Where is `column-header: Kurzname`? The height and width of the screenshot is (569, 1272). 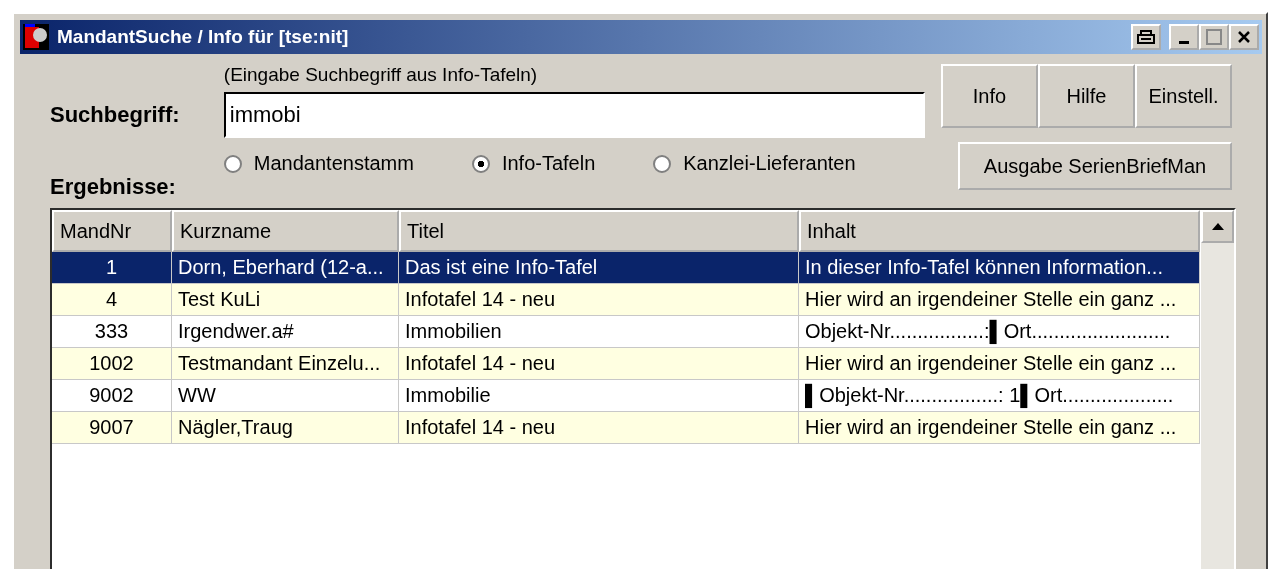 column-header: Kurzname is located at coordinates (285, 231).